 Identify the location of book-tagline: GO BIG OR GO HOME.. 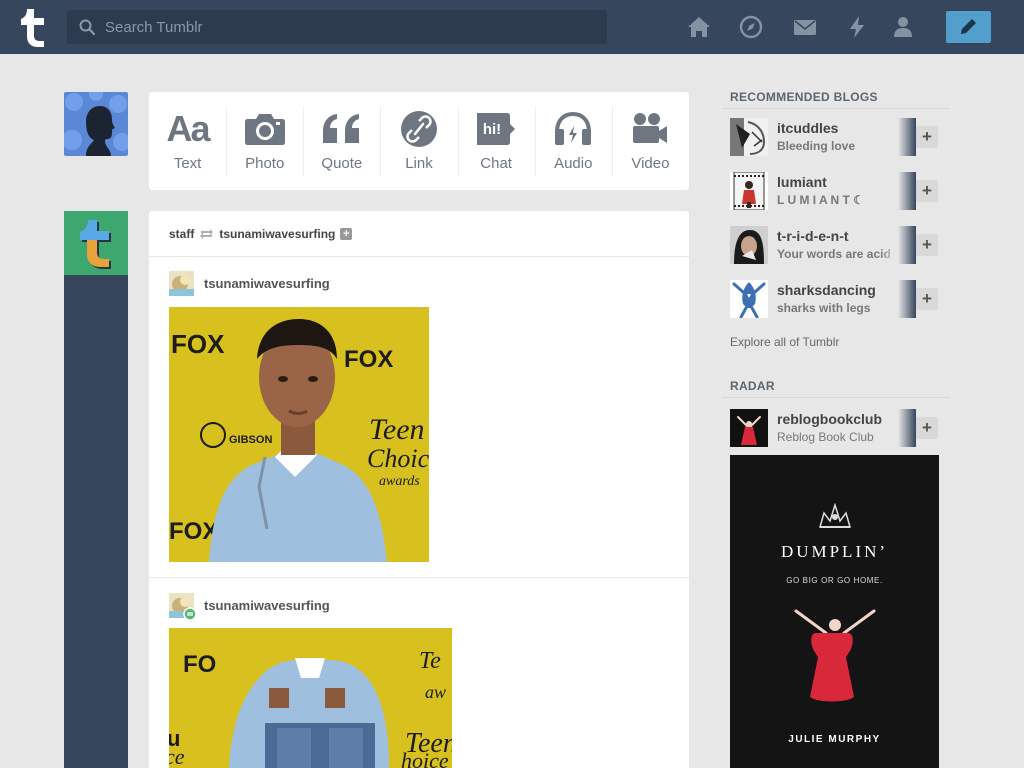
(834, 580).